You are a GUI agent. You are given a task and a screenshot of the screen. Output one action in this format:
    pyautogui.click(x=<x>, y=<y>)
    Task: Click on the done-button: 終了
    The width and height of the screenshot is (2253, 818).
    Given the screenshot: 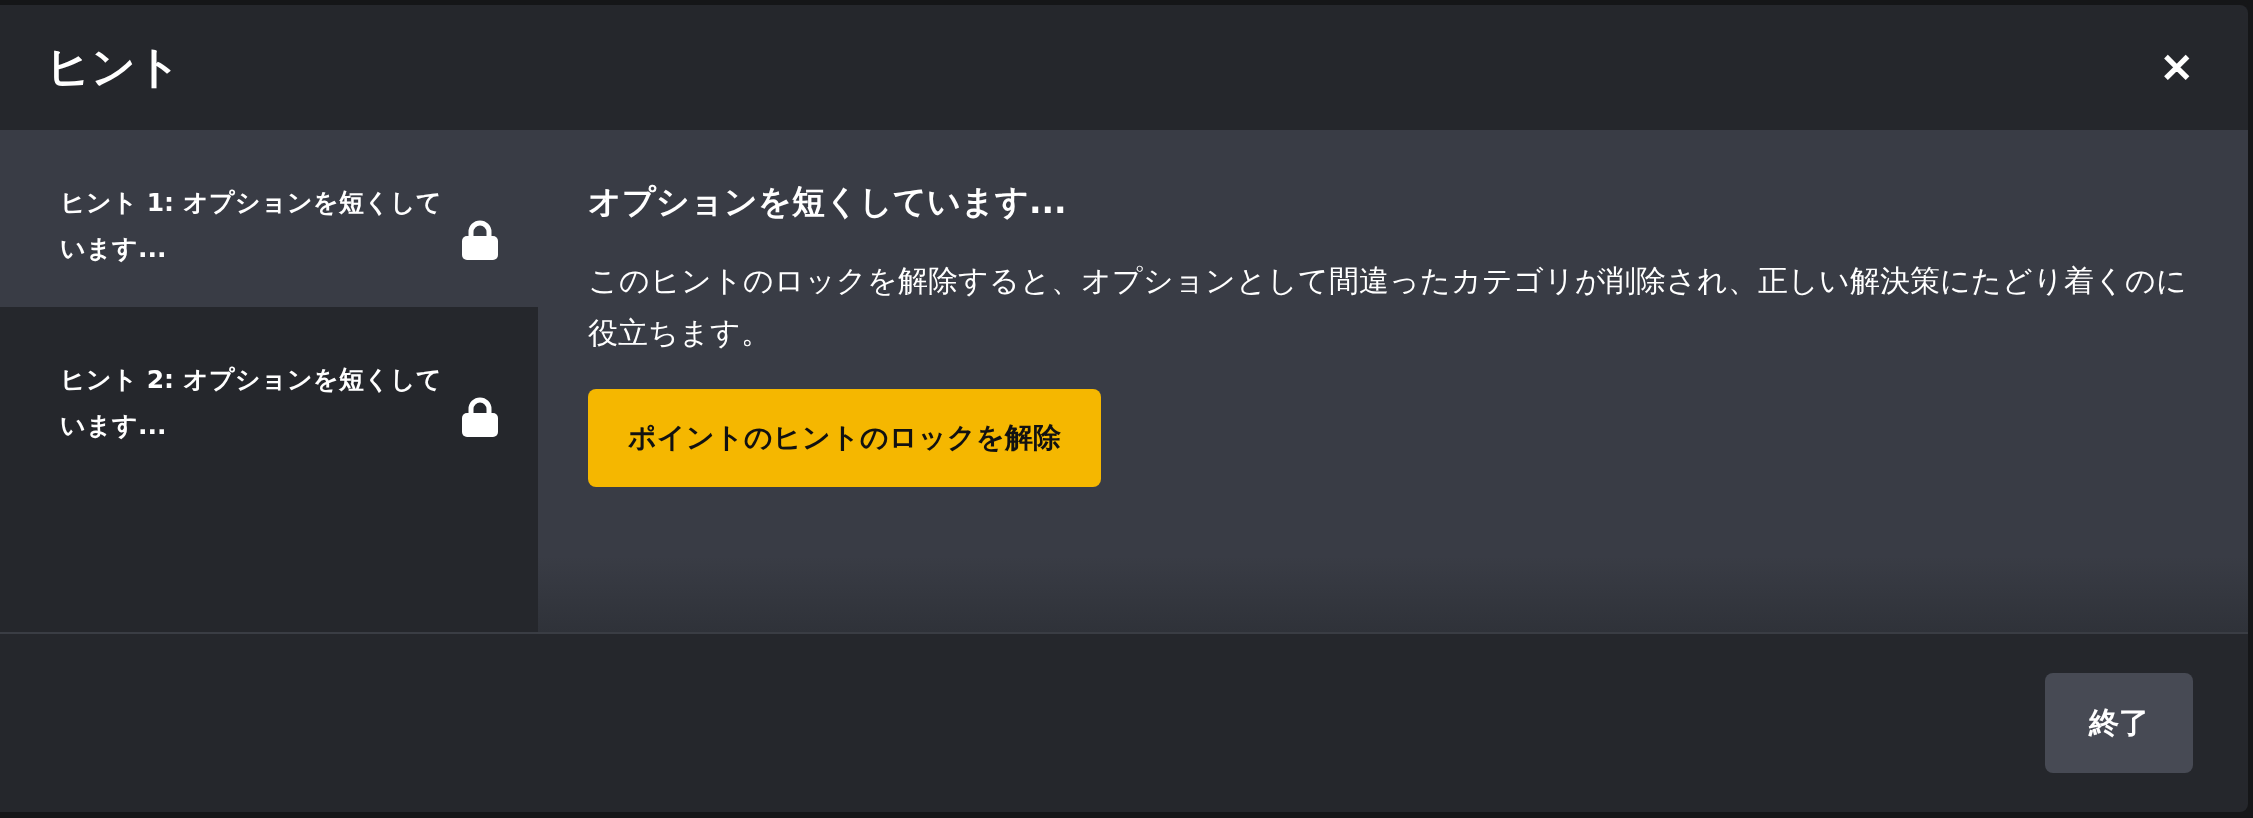 What is the action you would take?
    pyautogui.click(x=2119, y=723)
    